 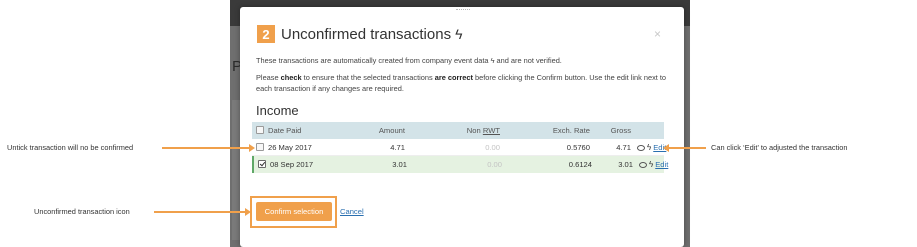 What do you see at coordinates (285, 130) in the screenshot?
I see `header-date-paid: Date Paid` at bounding box center [285, 130].